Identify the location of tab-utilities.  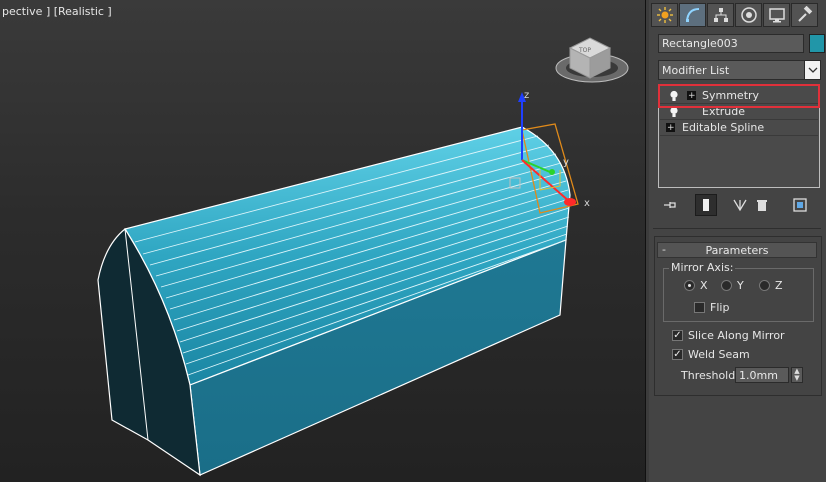
(804, 15).